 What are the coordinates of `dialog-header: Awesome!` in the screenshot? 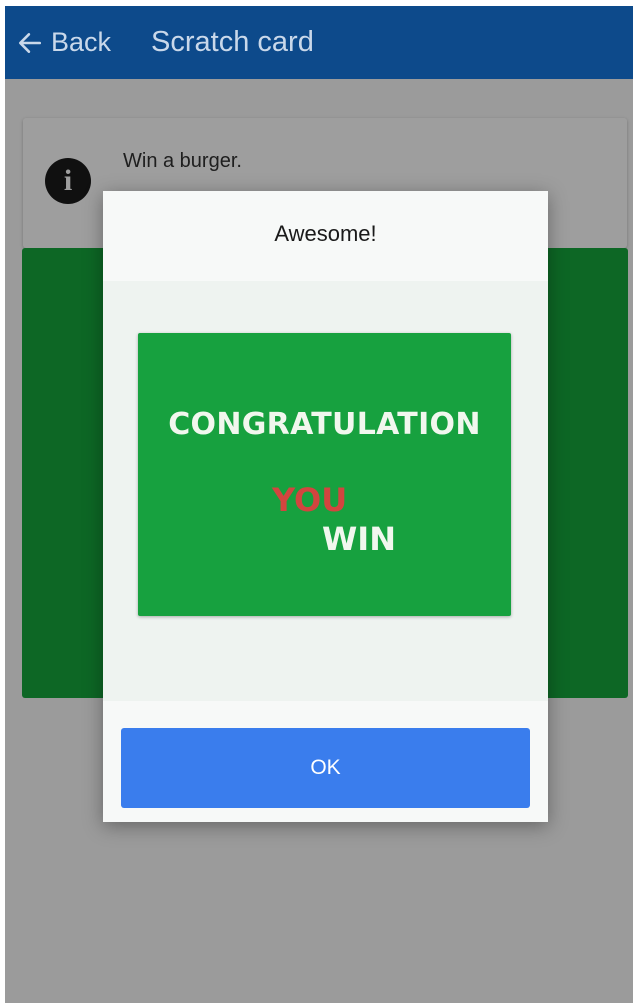 It's located at (325, 236).